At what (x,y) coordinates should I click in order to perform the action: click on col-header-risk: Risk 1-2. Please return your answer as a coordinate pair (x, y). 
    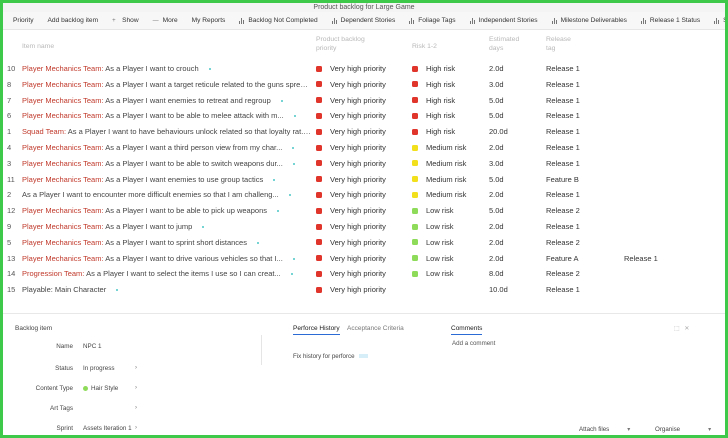
    Looking at the image, I should click on (424, 46).